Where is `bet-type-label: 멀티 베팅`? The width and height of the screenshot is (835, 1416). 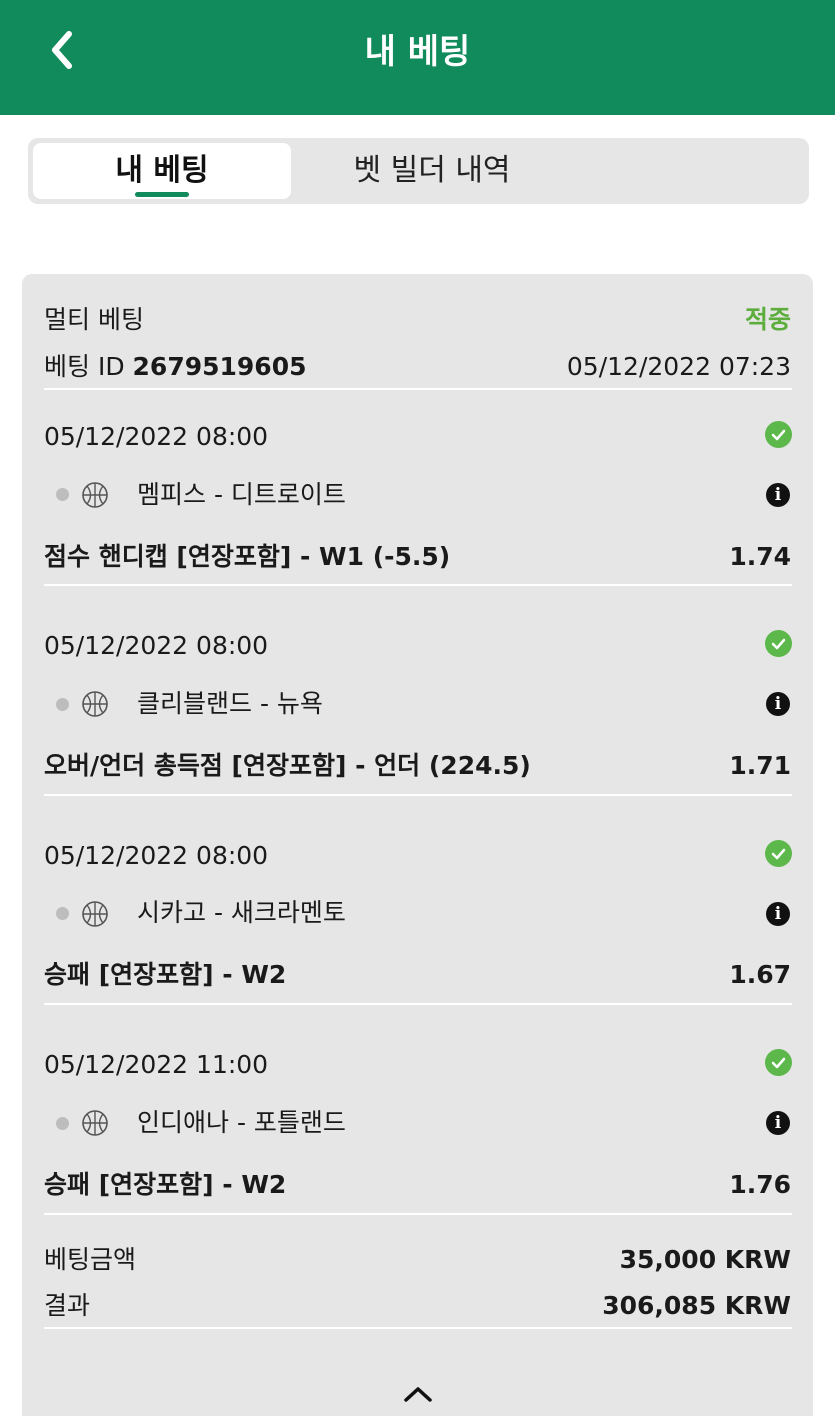
bet-type-label: 멀티 베팅 is located at coordinates (94, 319).